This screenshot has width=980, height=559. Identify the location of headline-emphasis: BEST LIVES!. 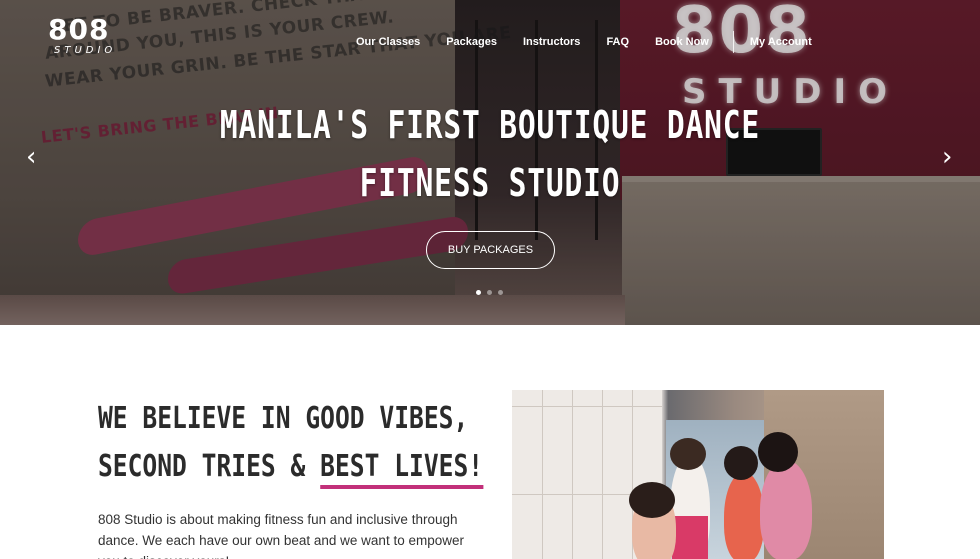
(402, 469).